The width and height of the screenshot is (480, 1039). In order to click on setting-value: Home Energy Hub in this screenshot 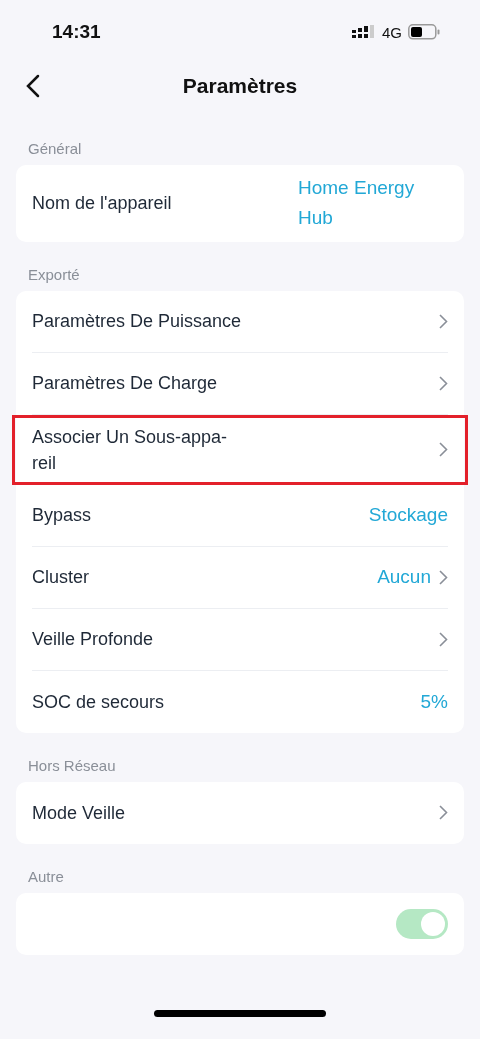, I will do `click(357, 203)`.